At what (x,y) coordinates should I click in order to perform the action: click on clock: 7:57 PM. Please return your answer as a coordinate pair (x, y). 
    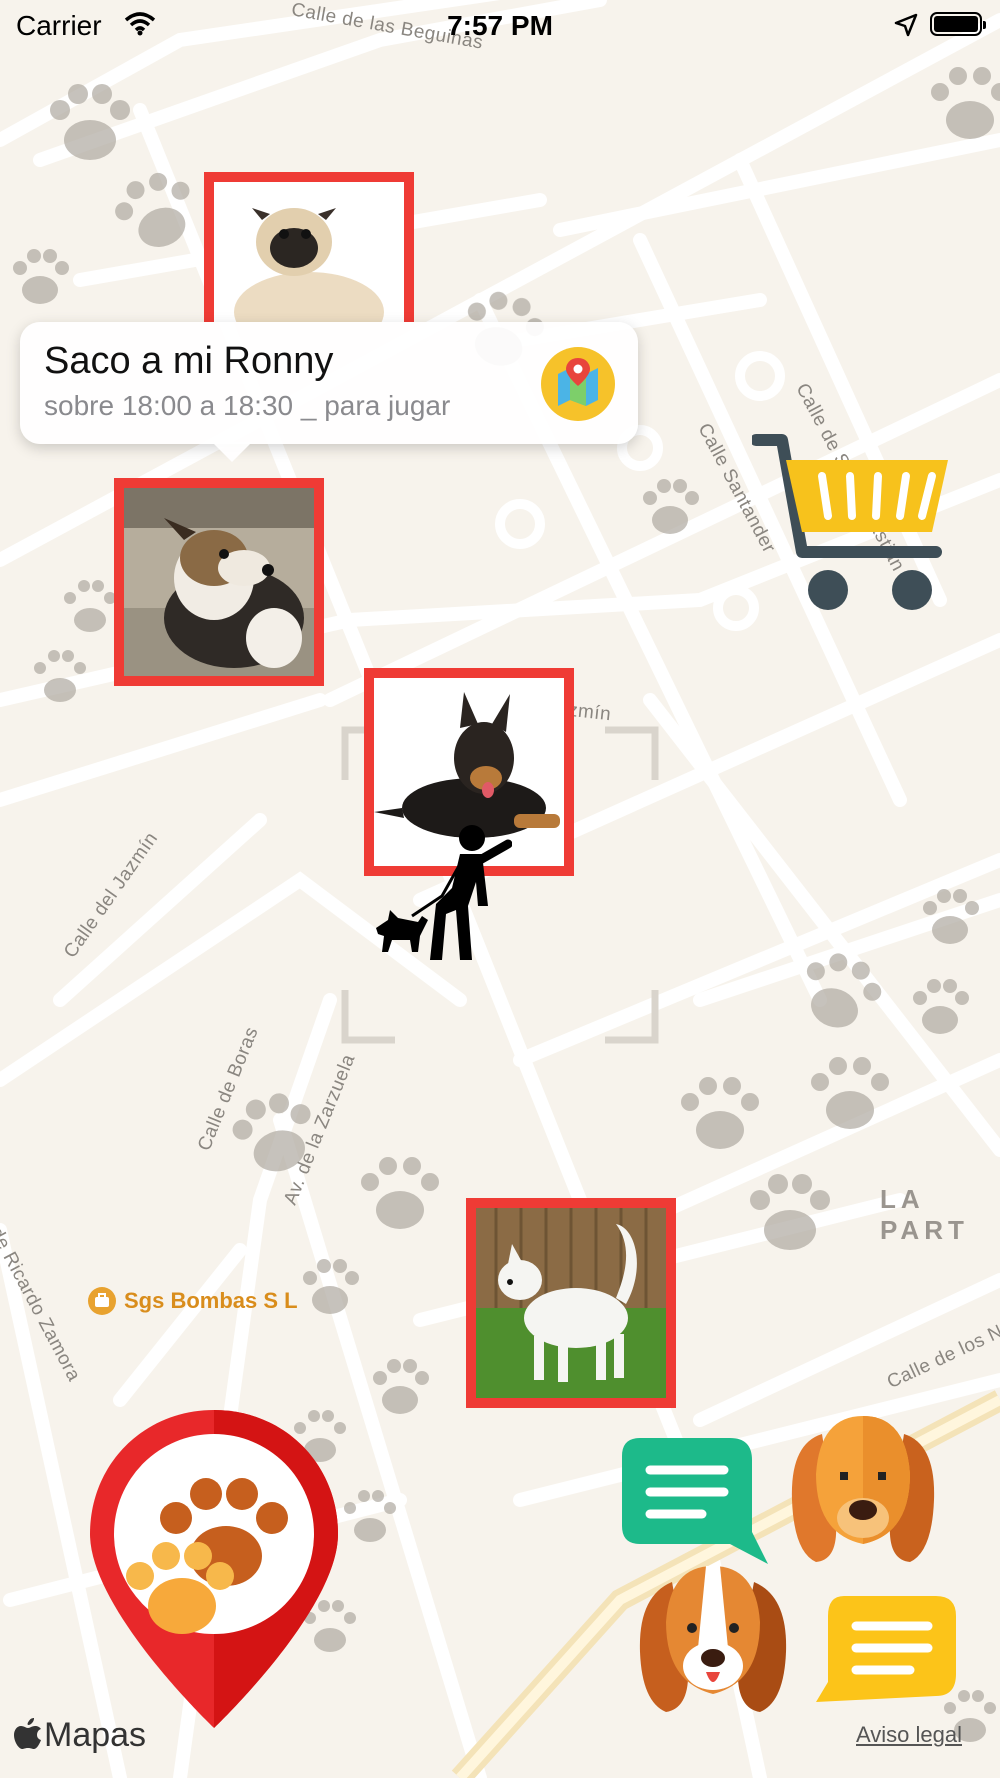
    Looking at the image, I should click on (500, 25).